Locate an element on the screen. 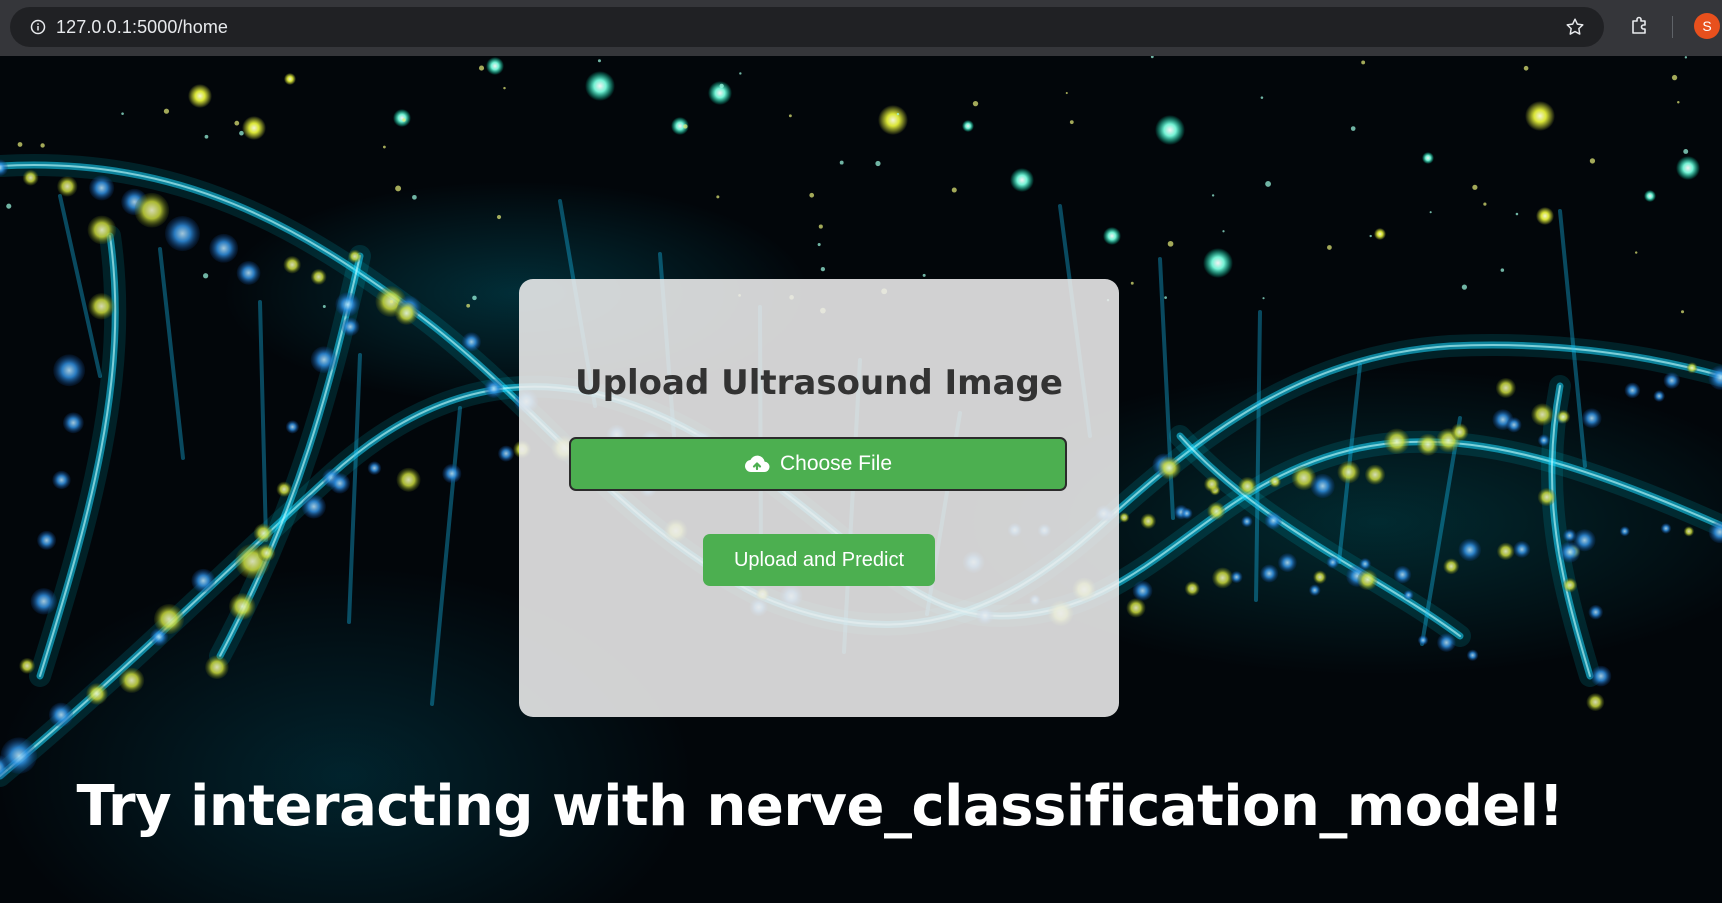 The height and width of the screenshot is (903, 1722). choose-file-button: Choose File is located at coordinates (818, 464).